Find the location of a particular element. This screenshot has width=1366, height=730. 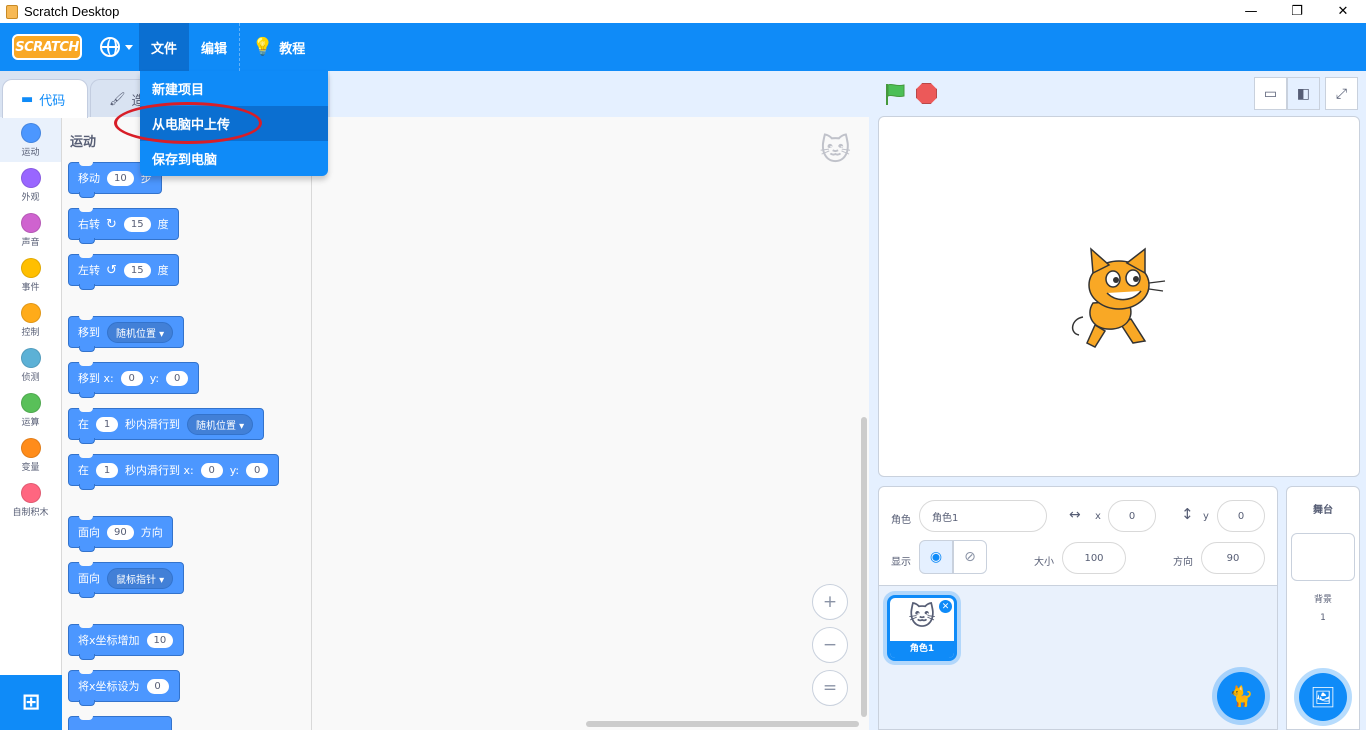

window-controls: — ❐ ✕ is located at coordinates (1297, 11).